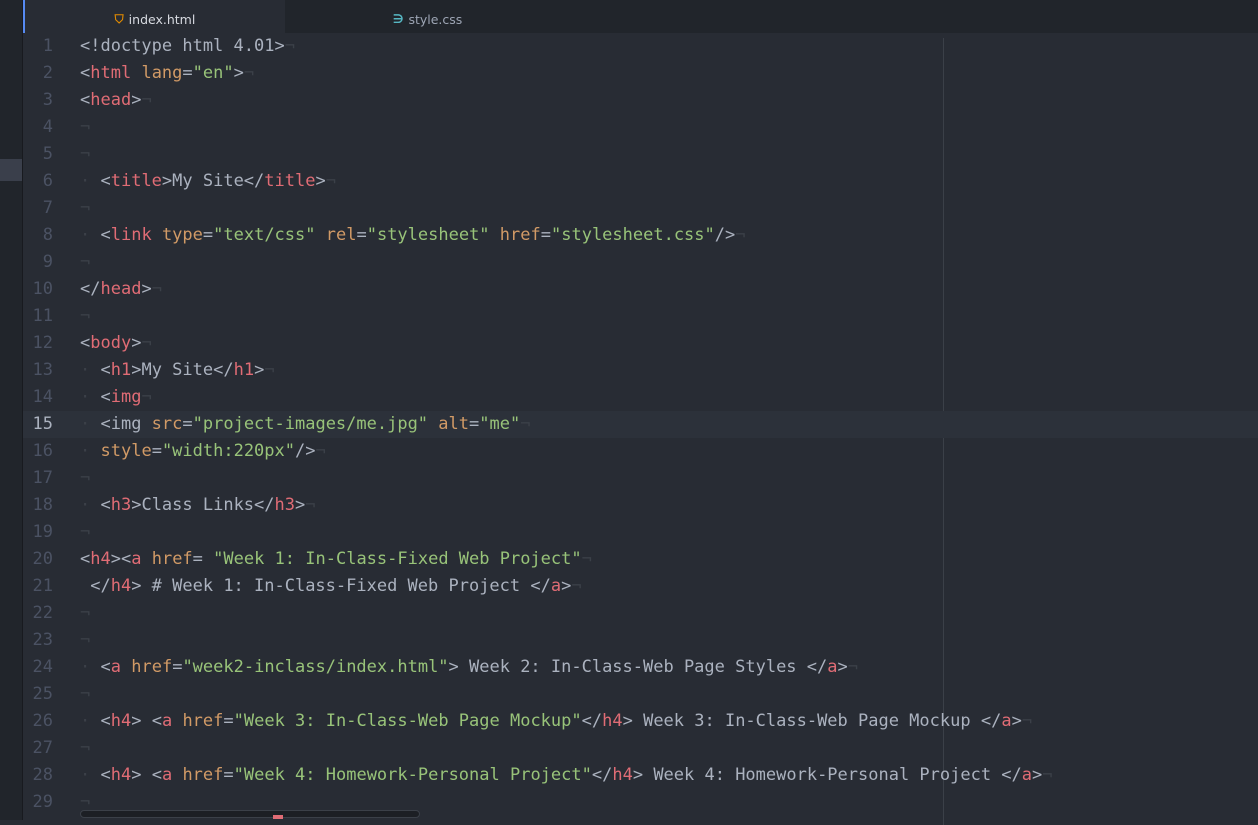 The height and width of the screenshot is (825, 1258). What do you see at coordinates (42, 613) in the screenshot?
I see `line-number: 22` at bounding box center [42, 613].